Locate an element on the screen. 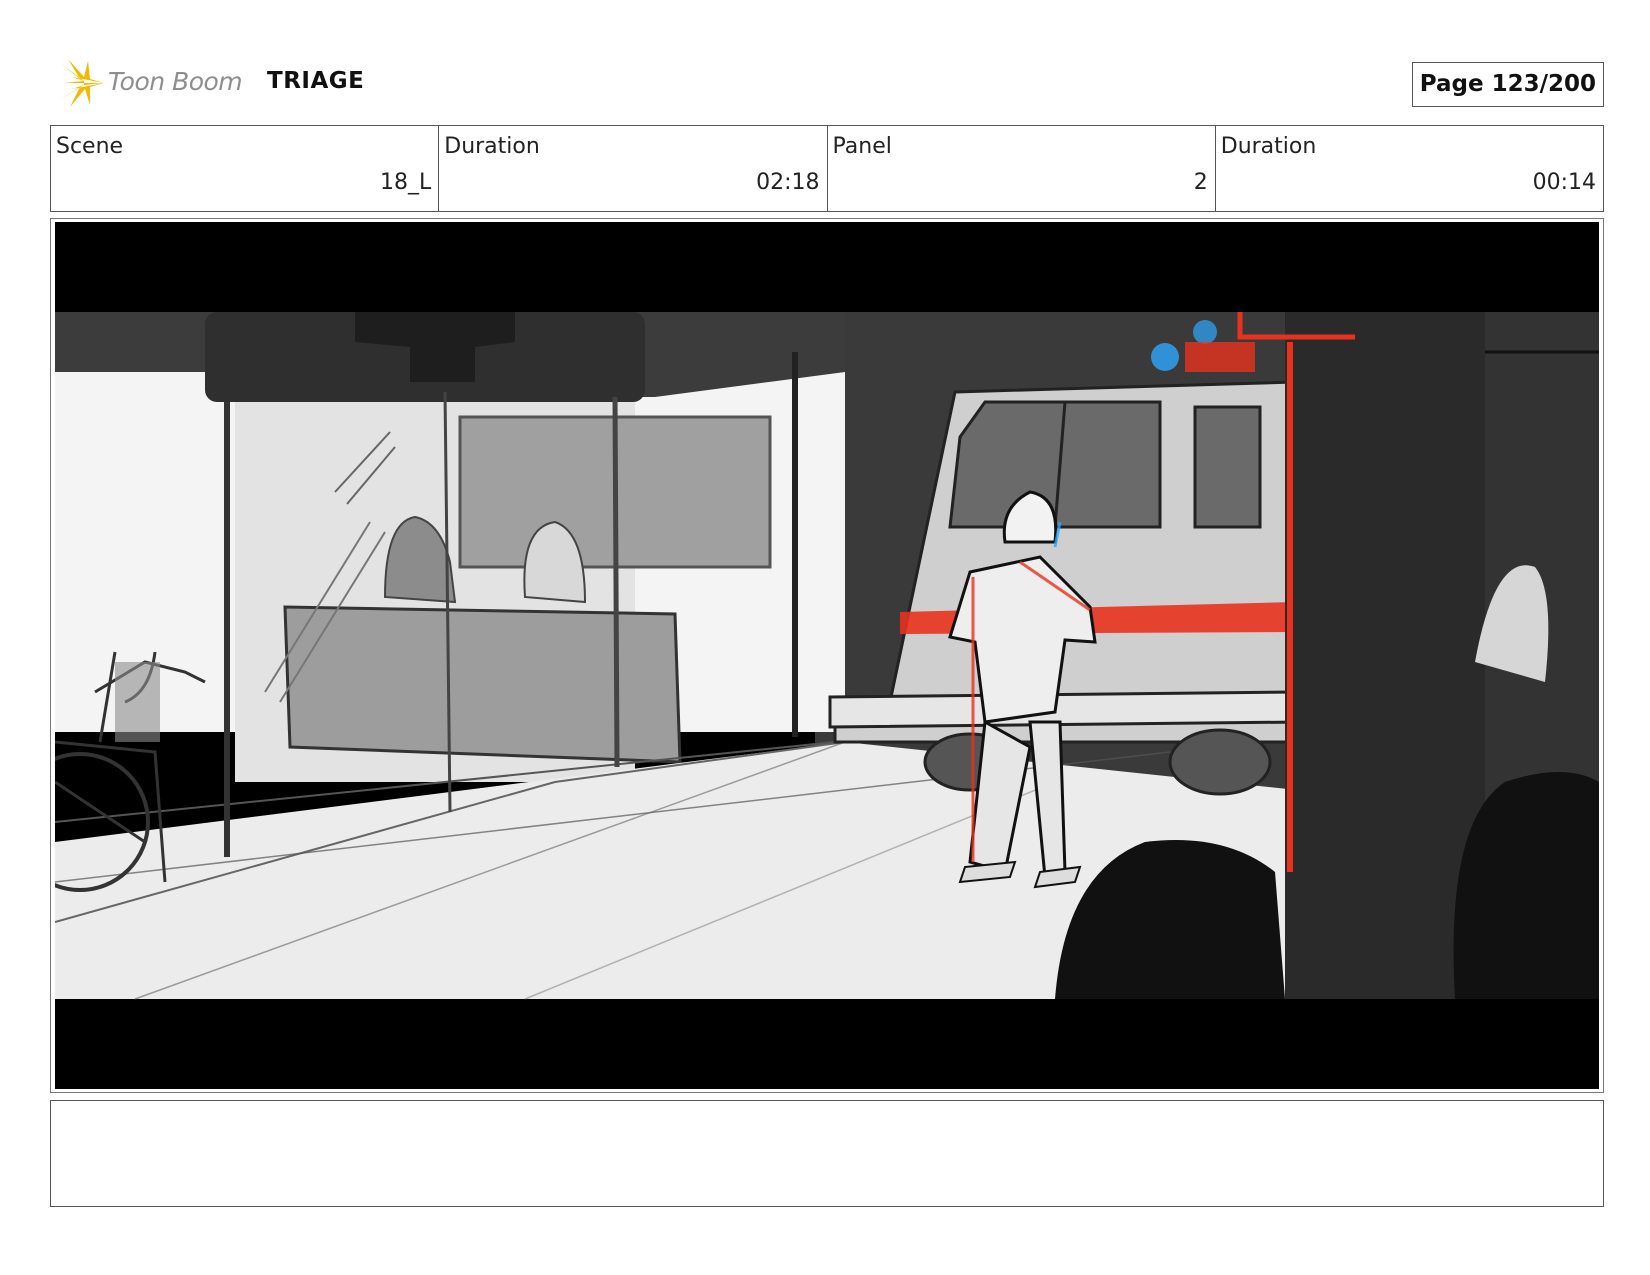  project-title: TRIAGE is located at coordinates (316, 81).